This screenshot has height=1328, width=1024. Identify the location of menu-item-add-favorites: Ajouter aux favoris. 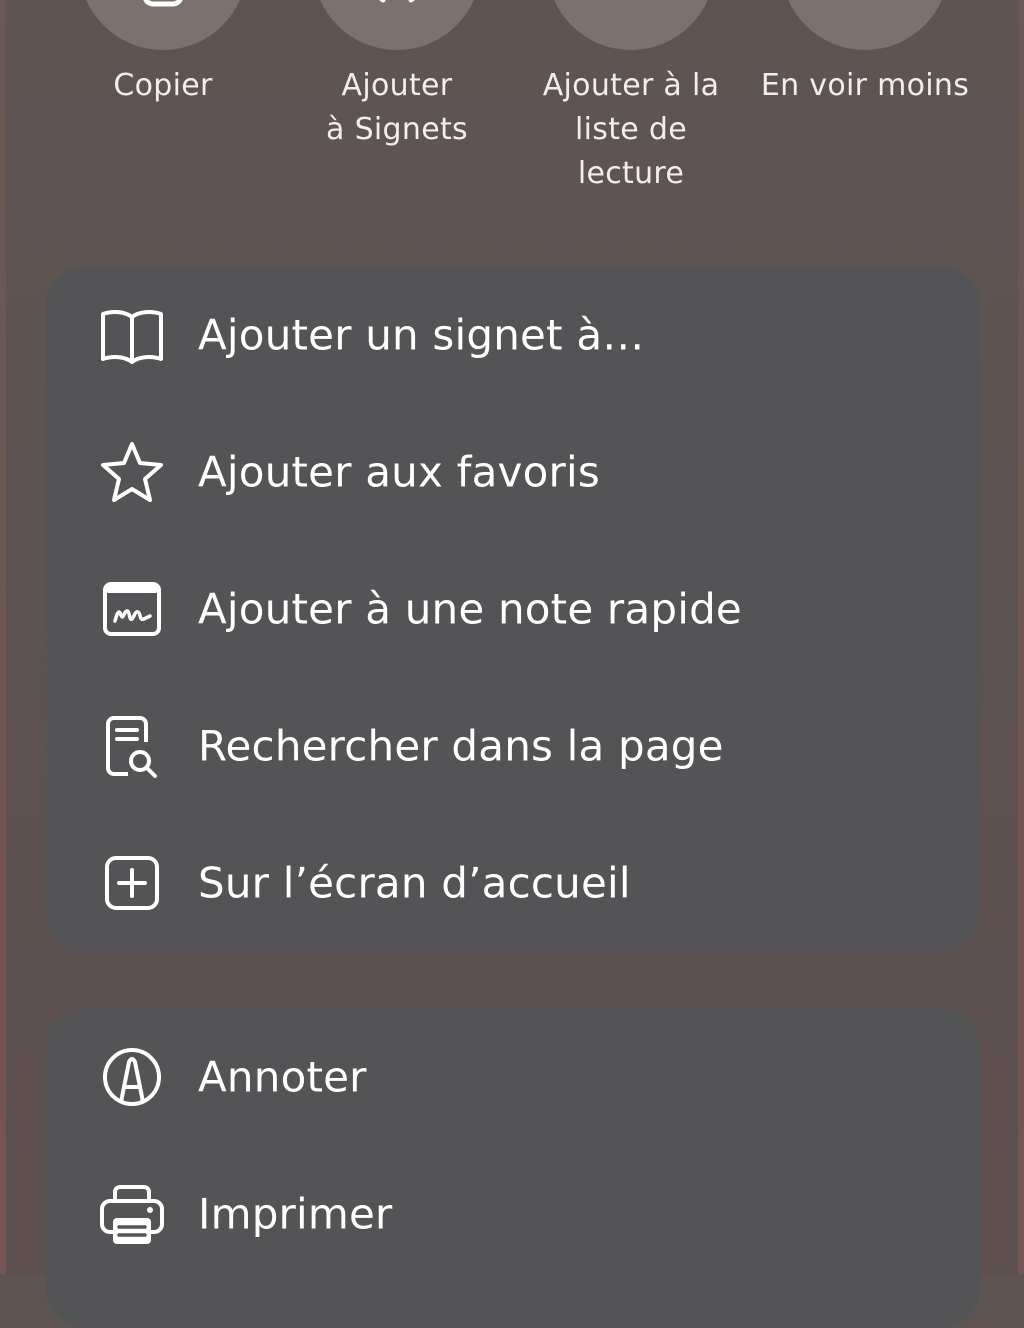
(513, 471).